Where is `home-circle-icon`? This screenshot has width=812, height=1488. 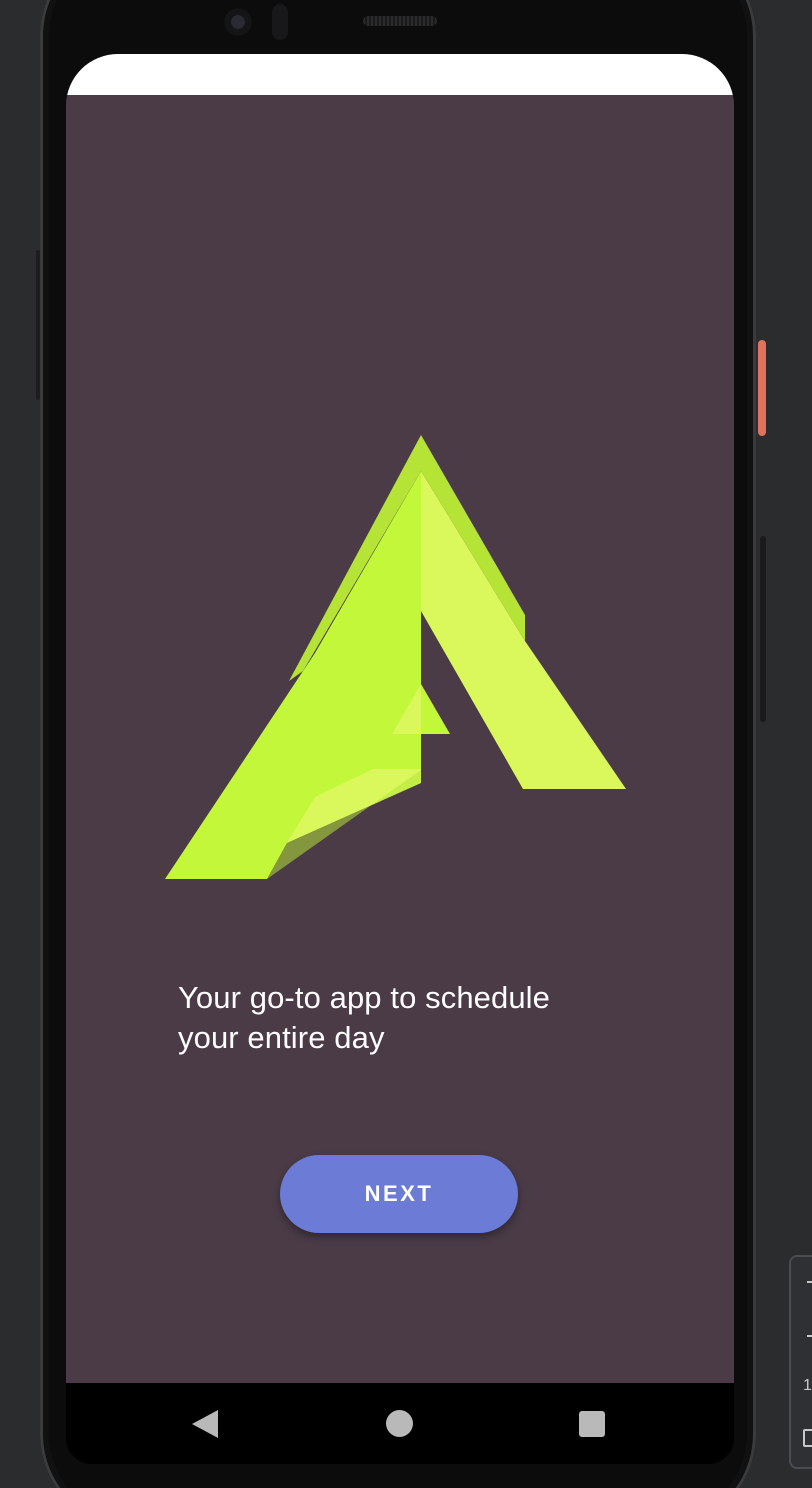 home-circle-icon is located at coordinates (399, 1423).